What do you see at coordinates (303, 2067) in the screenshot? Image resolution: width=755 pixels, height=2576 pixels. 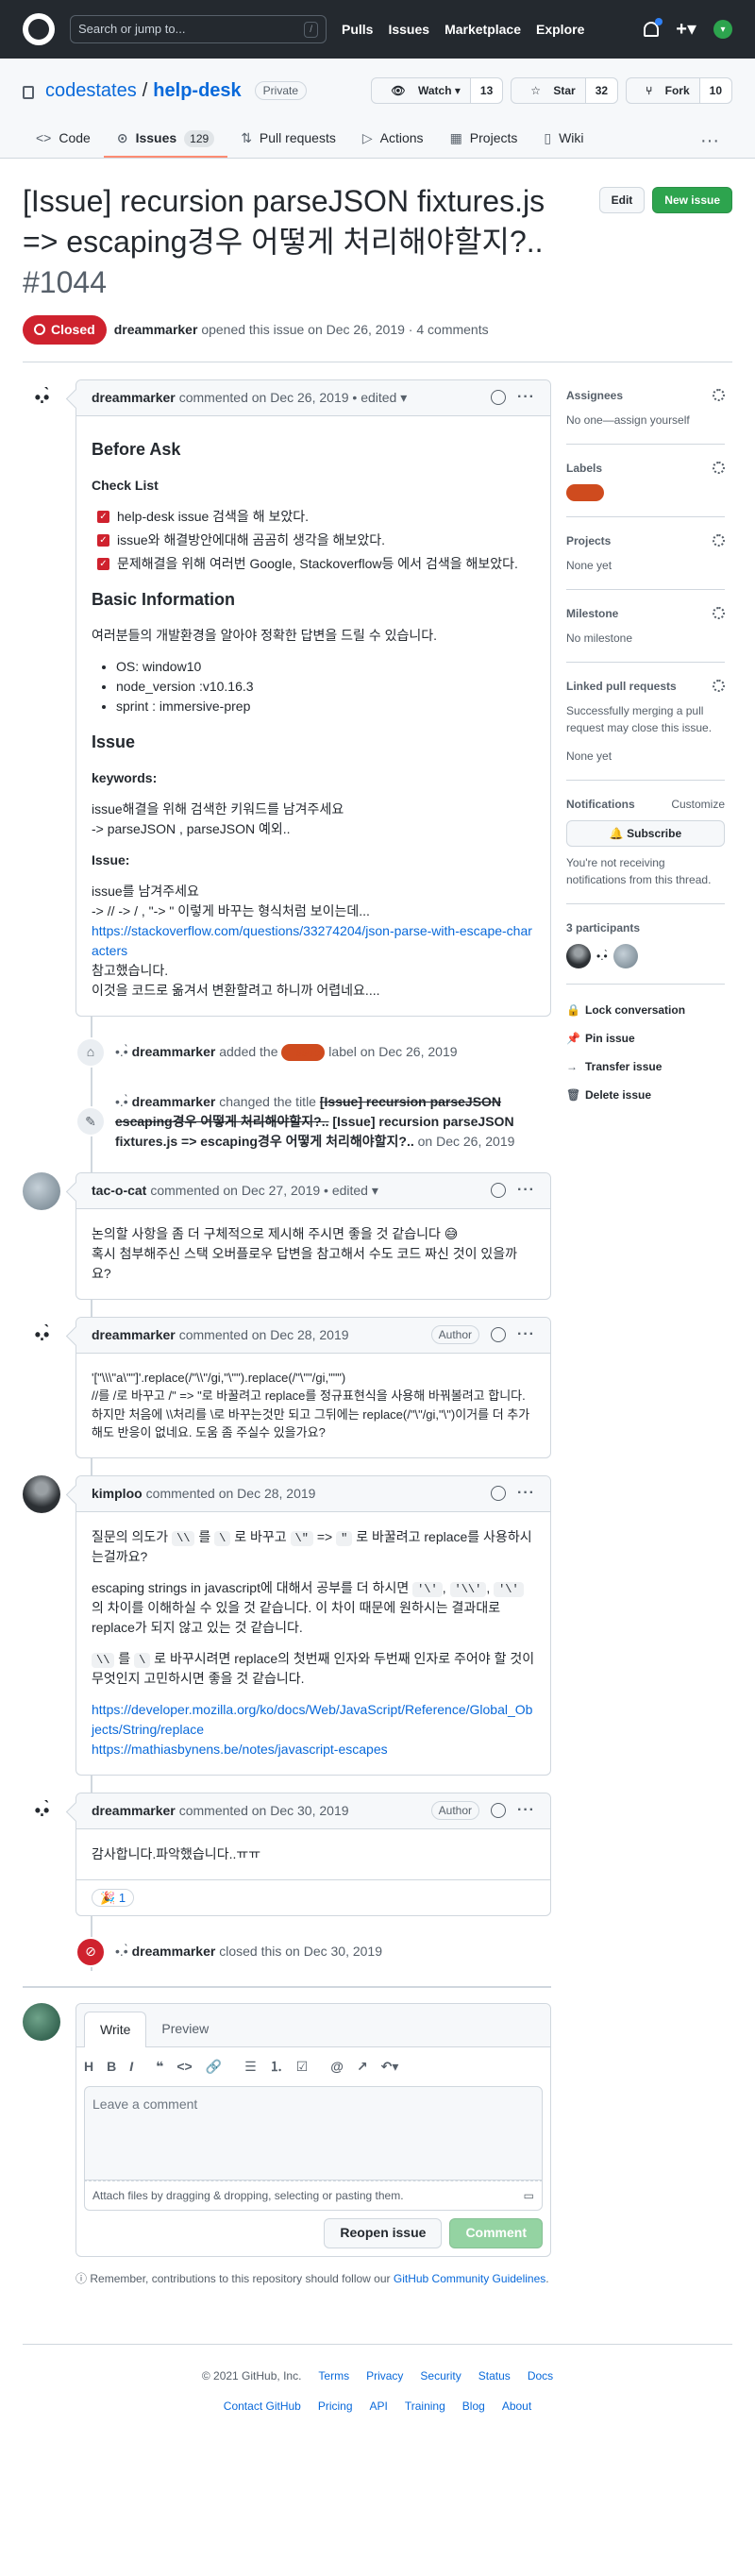 I see `task-list-icon: ☑` at bounding box center [303, 2067].